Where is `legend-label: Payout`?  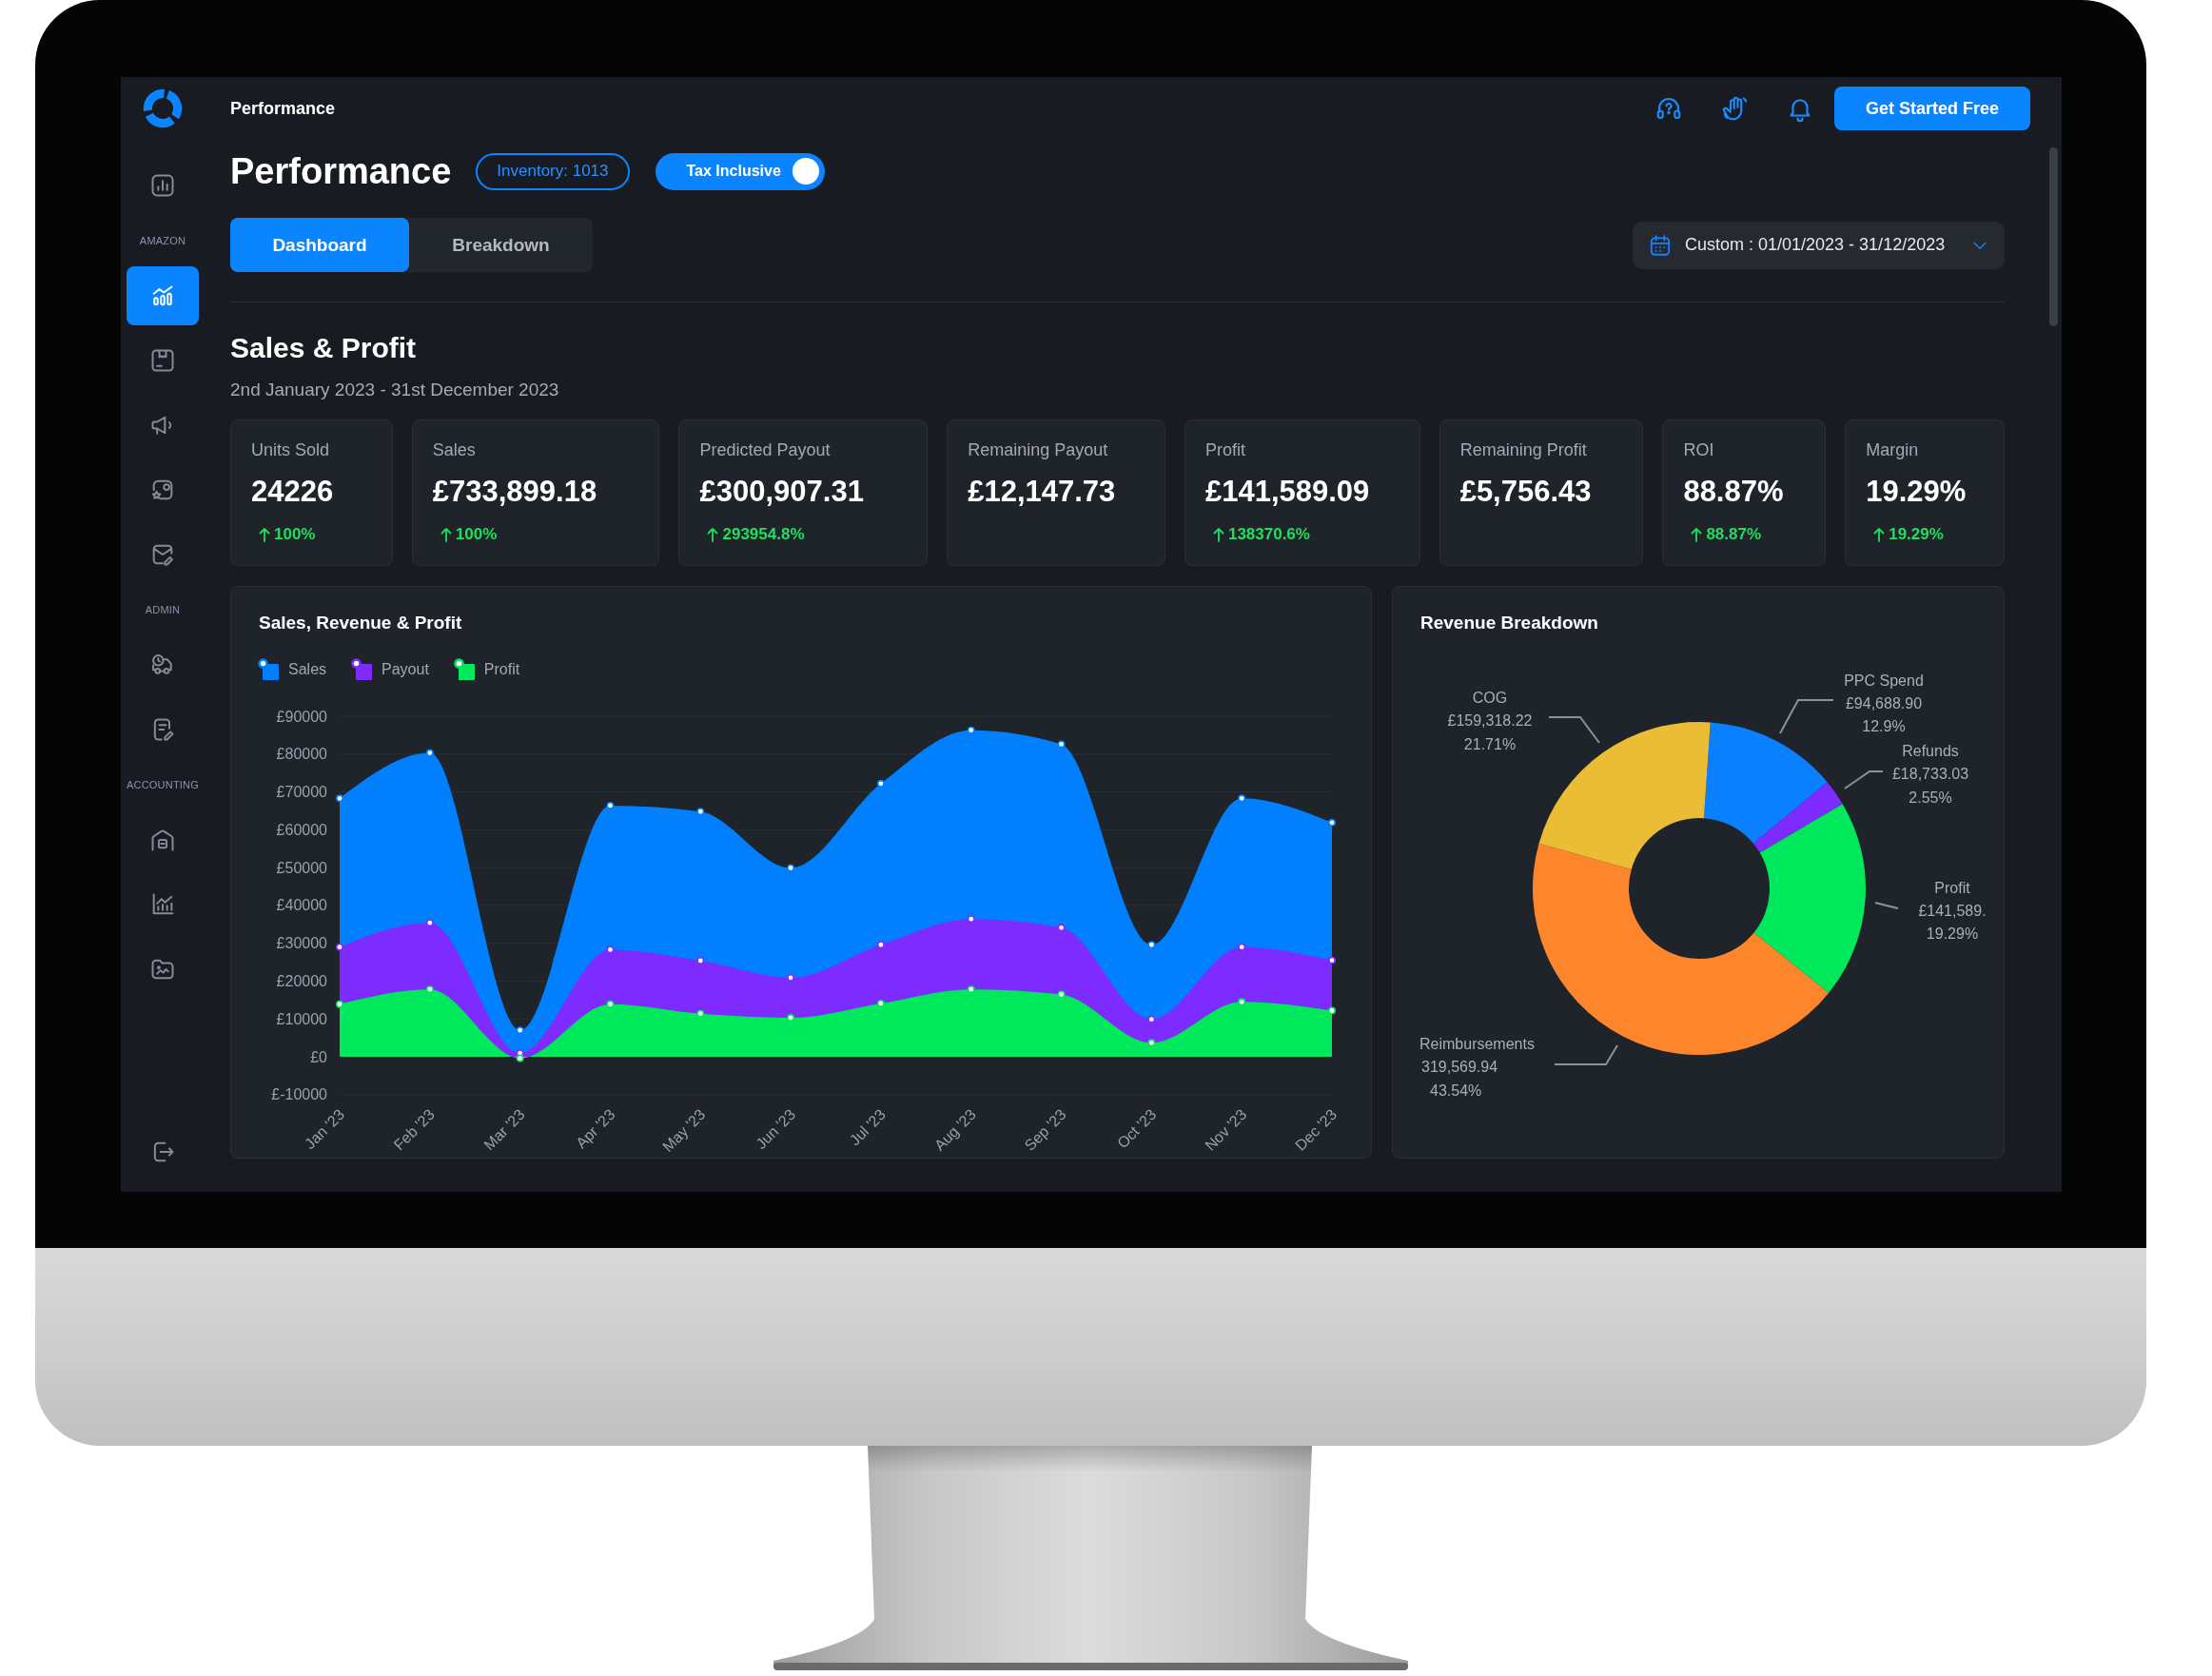
legend-label: Payout is located at coordinates (405, 670).